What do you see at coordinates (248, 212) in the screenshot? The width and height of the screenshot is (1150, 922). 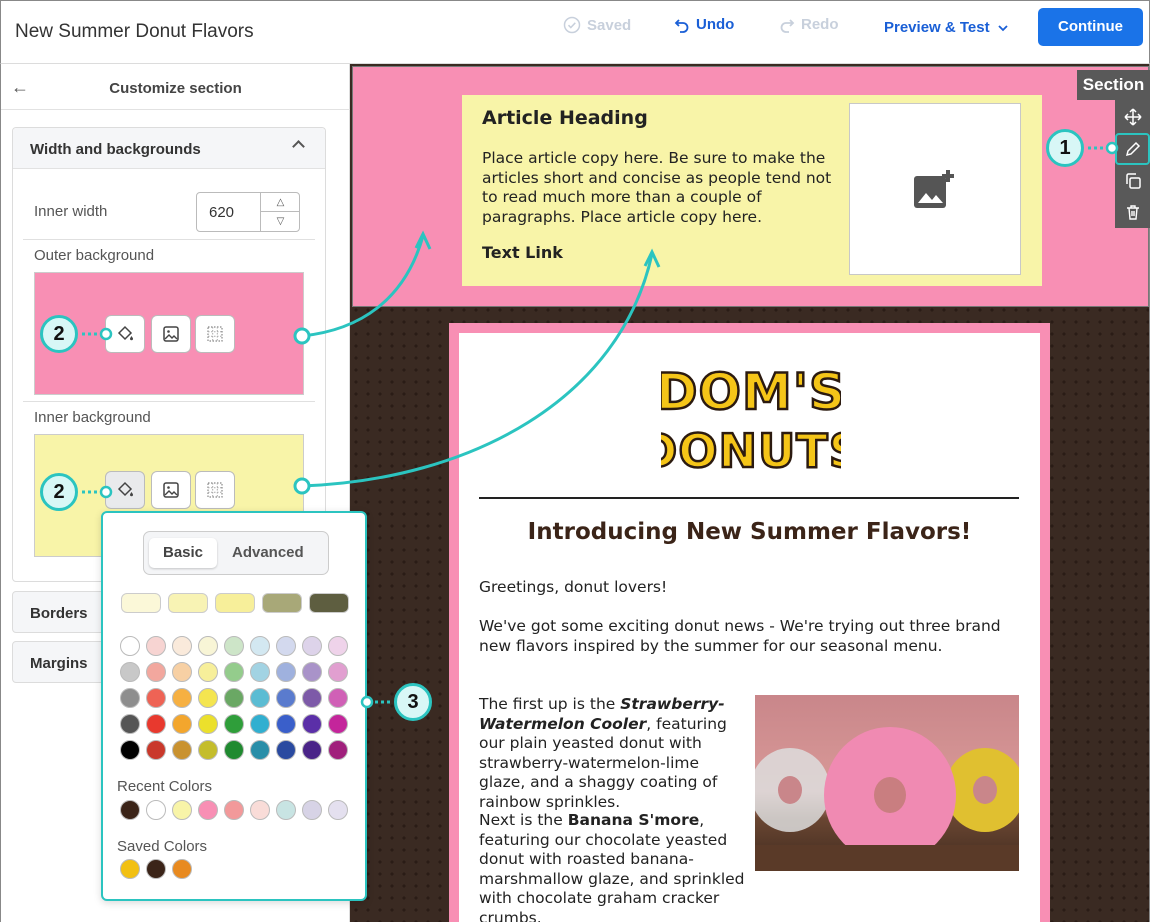 I see `inner-width-input: 620 △ ▽` at bounding box center [248, 212].